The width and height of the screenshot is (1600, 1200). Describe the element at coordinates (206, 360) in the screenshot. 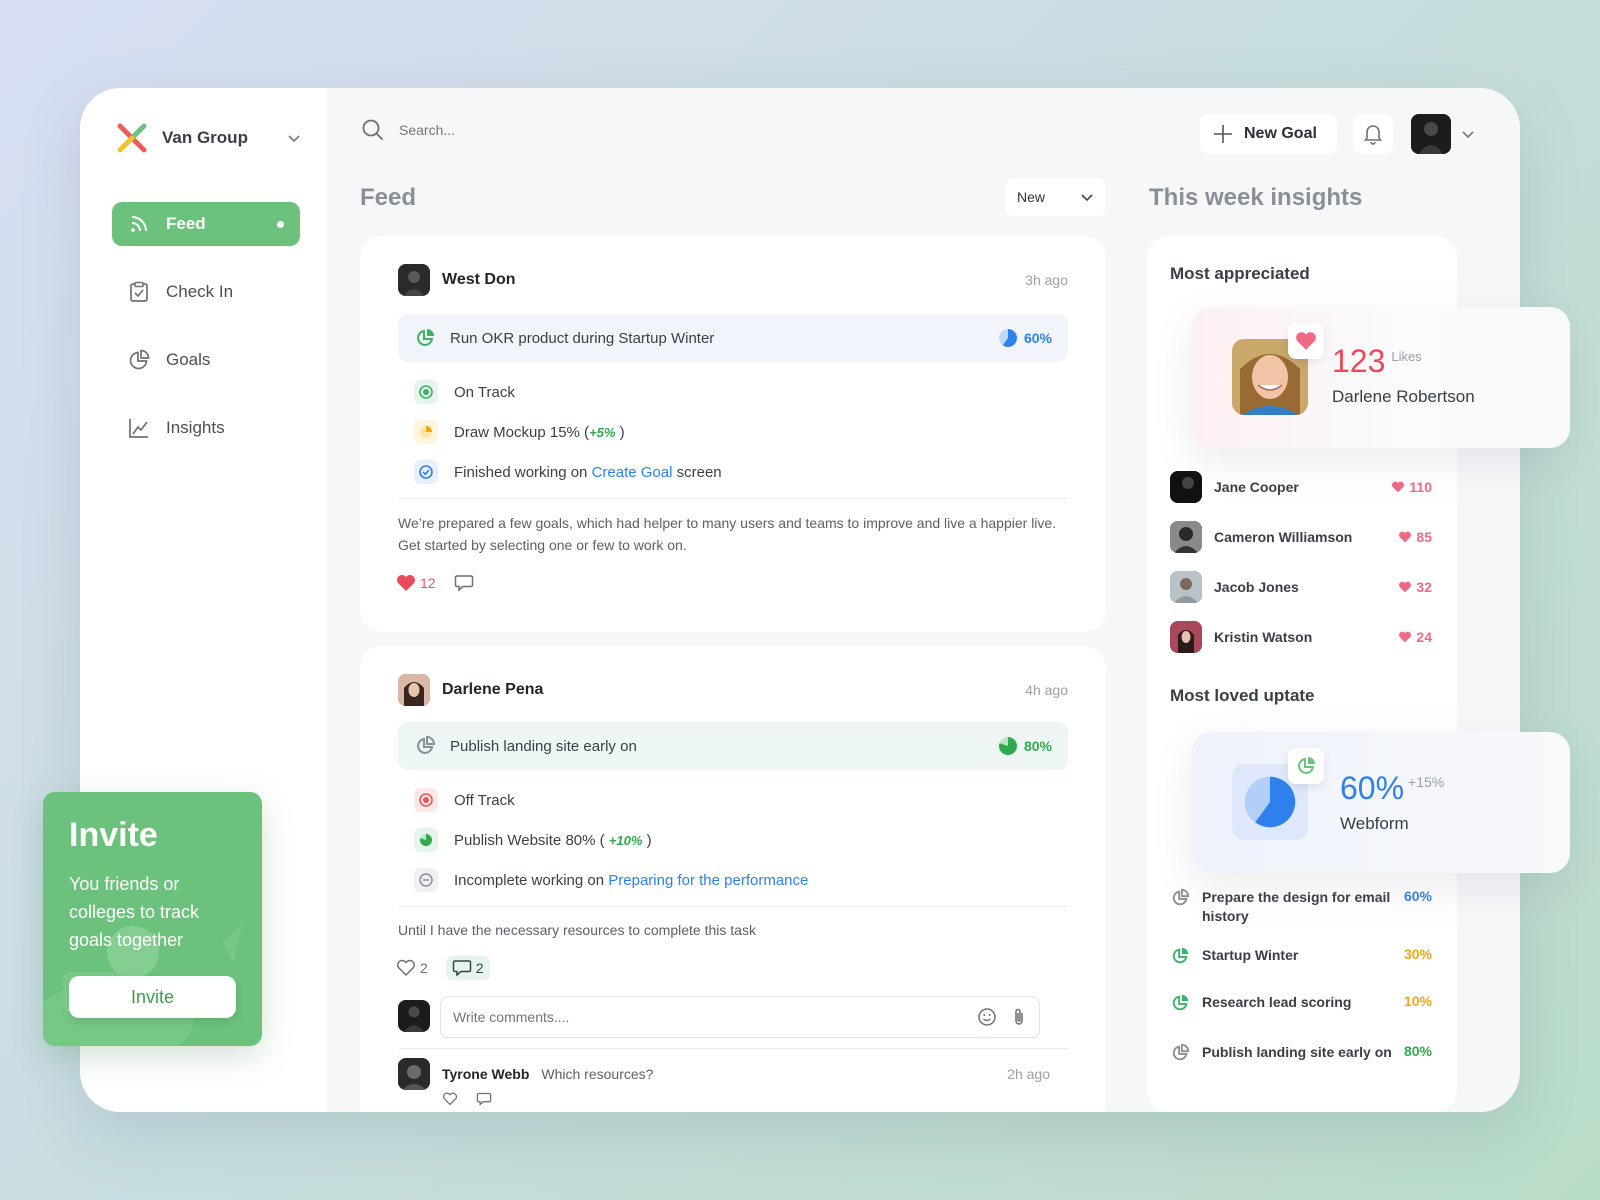

I see `sidebar-item-goals: Goals` at that location.